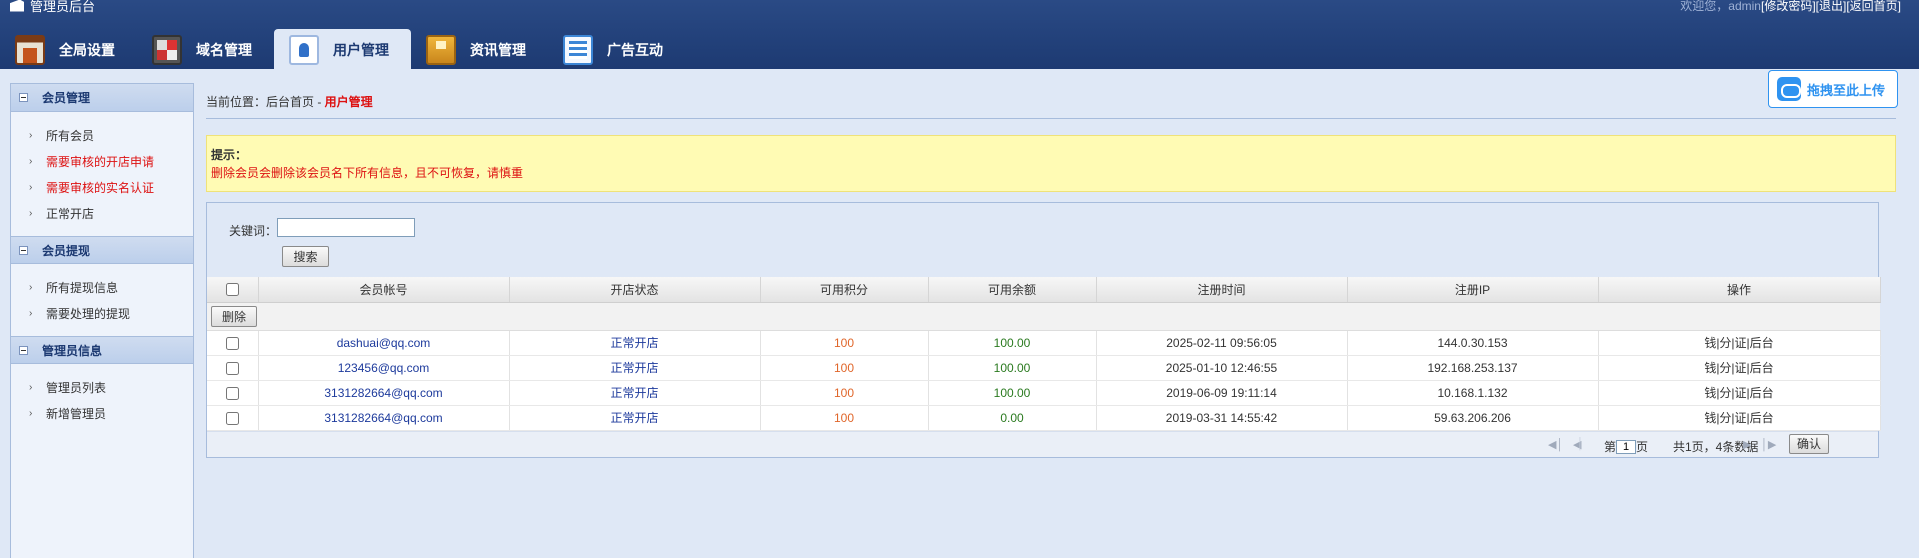 Image resolution: width=1919 pixels, height=558 pixels. I want to click on sidebar-item-admin-list: › 管理员列表, so click(102, 388).